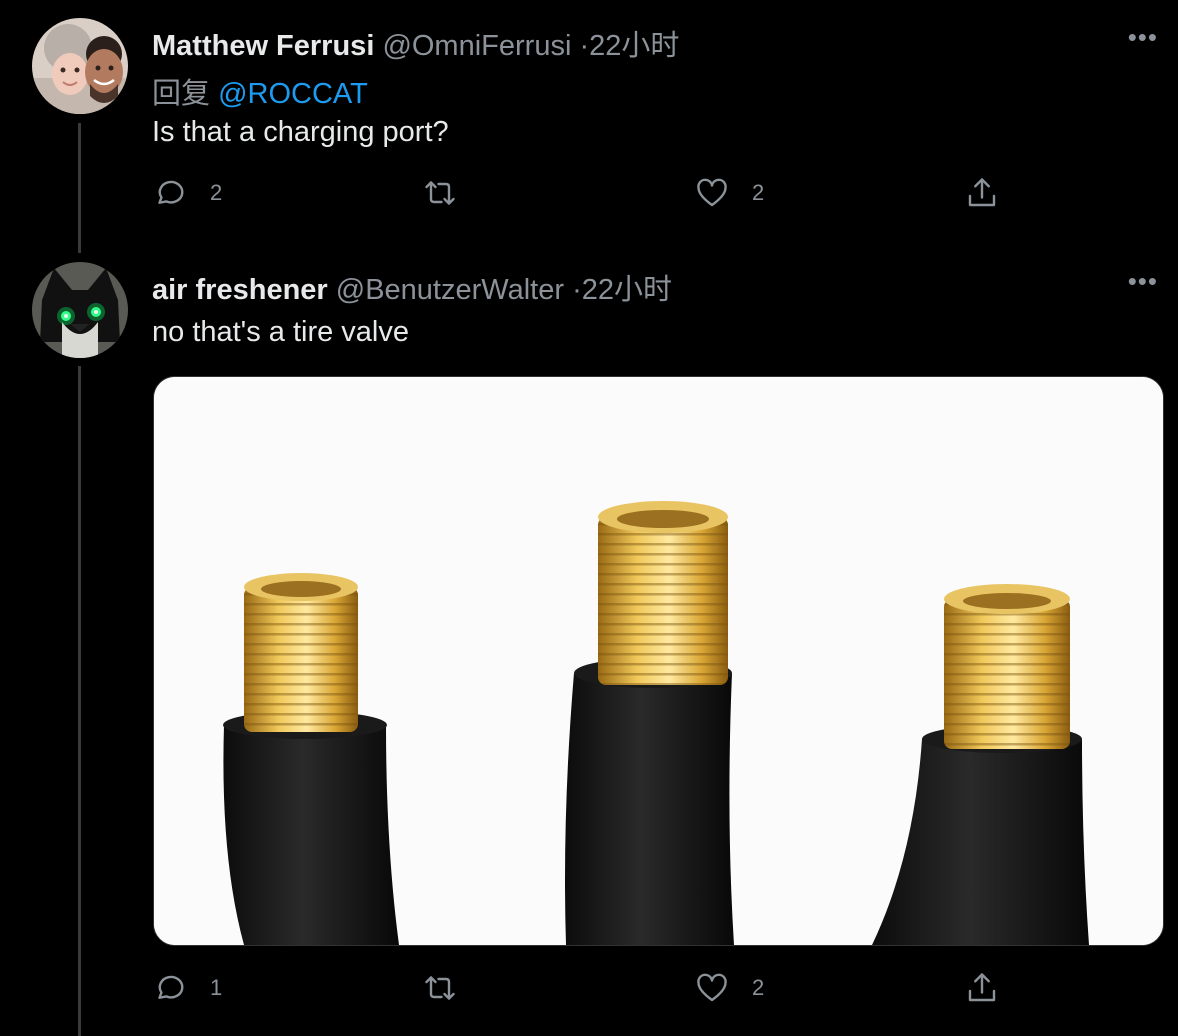  What do you see at coordinates (592, 990) in the screenshot?
I see `tweet-actions: 1 2` at bounding box center [592, 990].